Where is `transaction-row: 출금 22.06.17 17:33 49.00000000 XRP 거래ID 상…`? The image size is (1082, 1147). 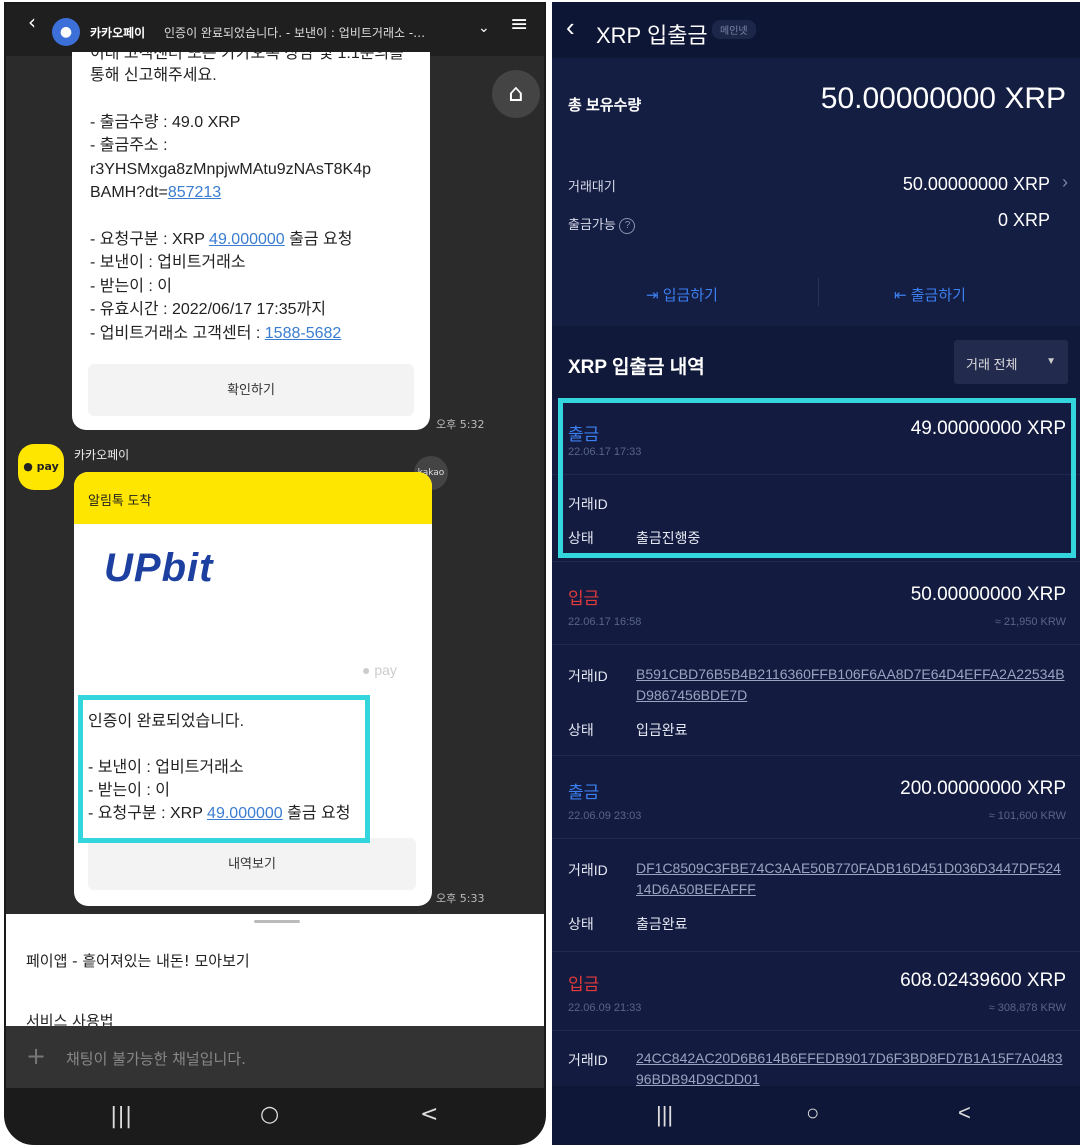
transaction-row: 출금 22.06.17 17:33 49.00000000 XRP 거래ID 상… is located at coordinates (816, 480).